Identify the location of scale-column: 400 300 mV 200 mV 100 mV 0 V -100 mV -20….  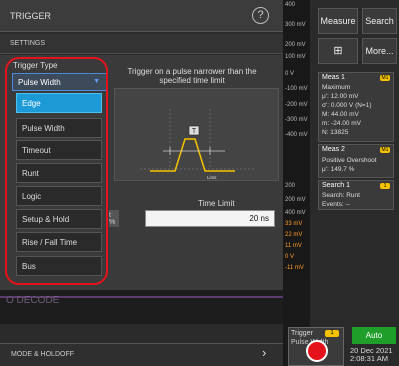
(296, 140).